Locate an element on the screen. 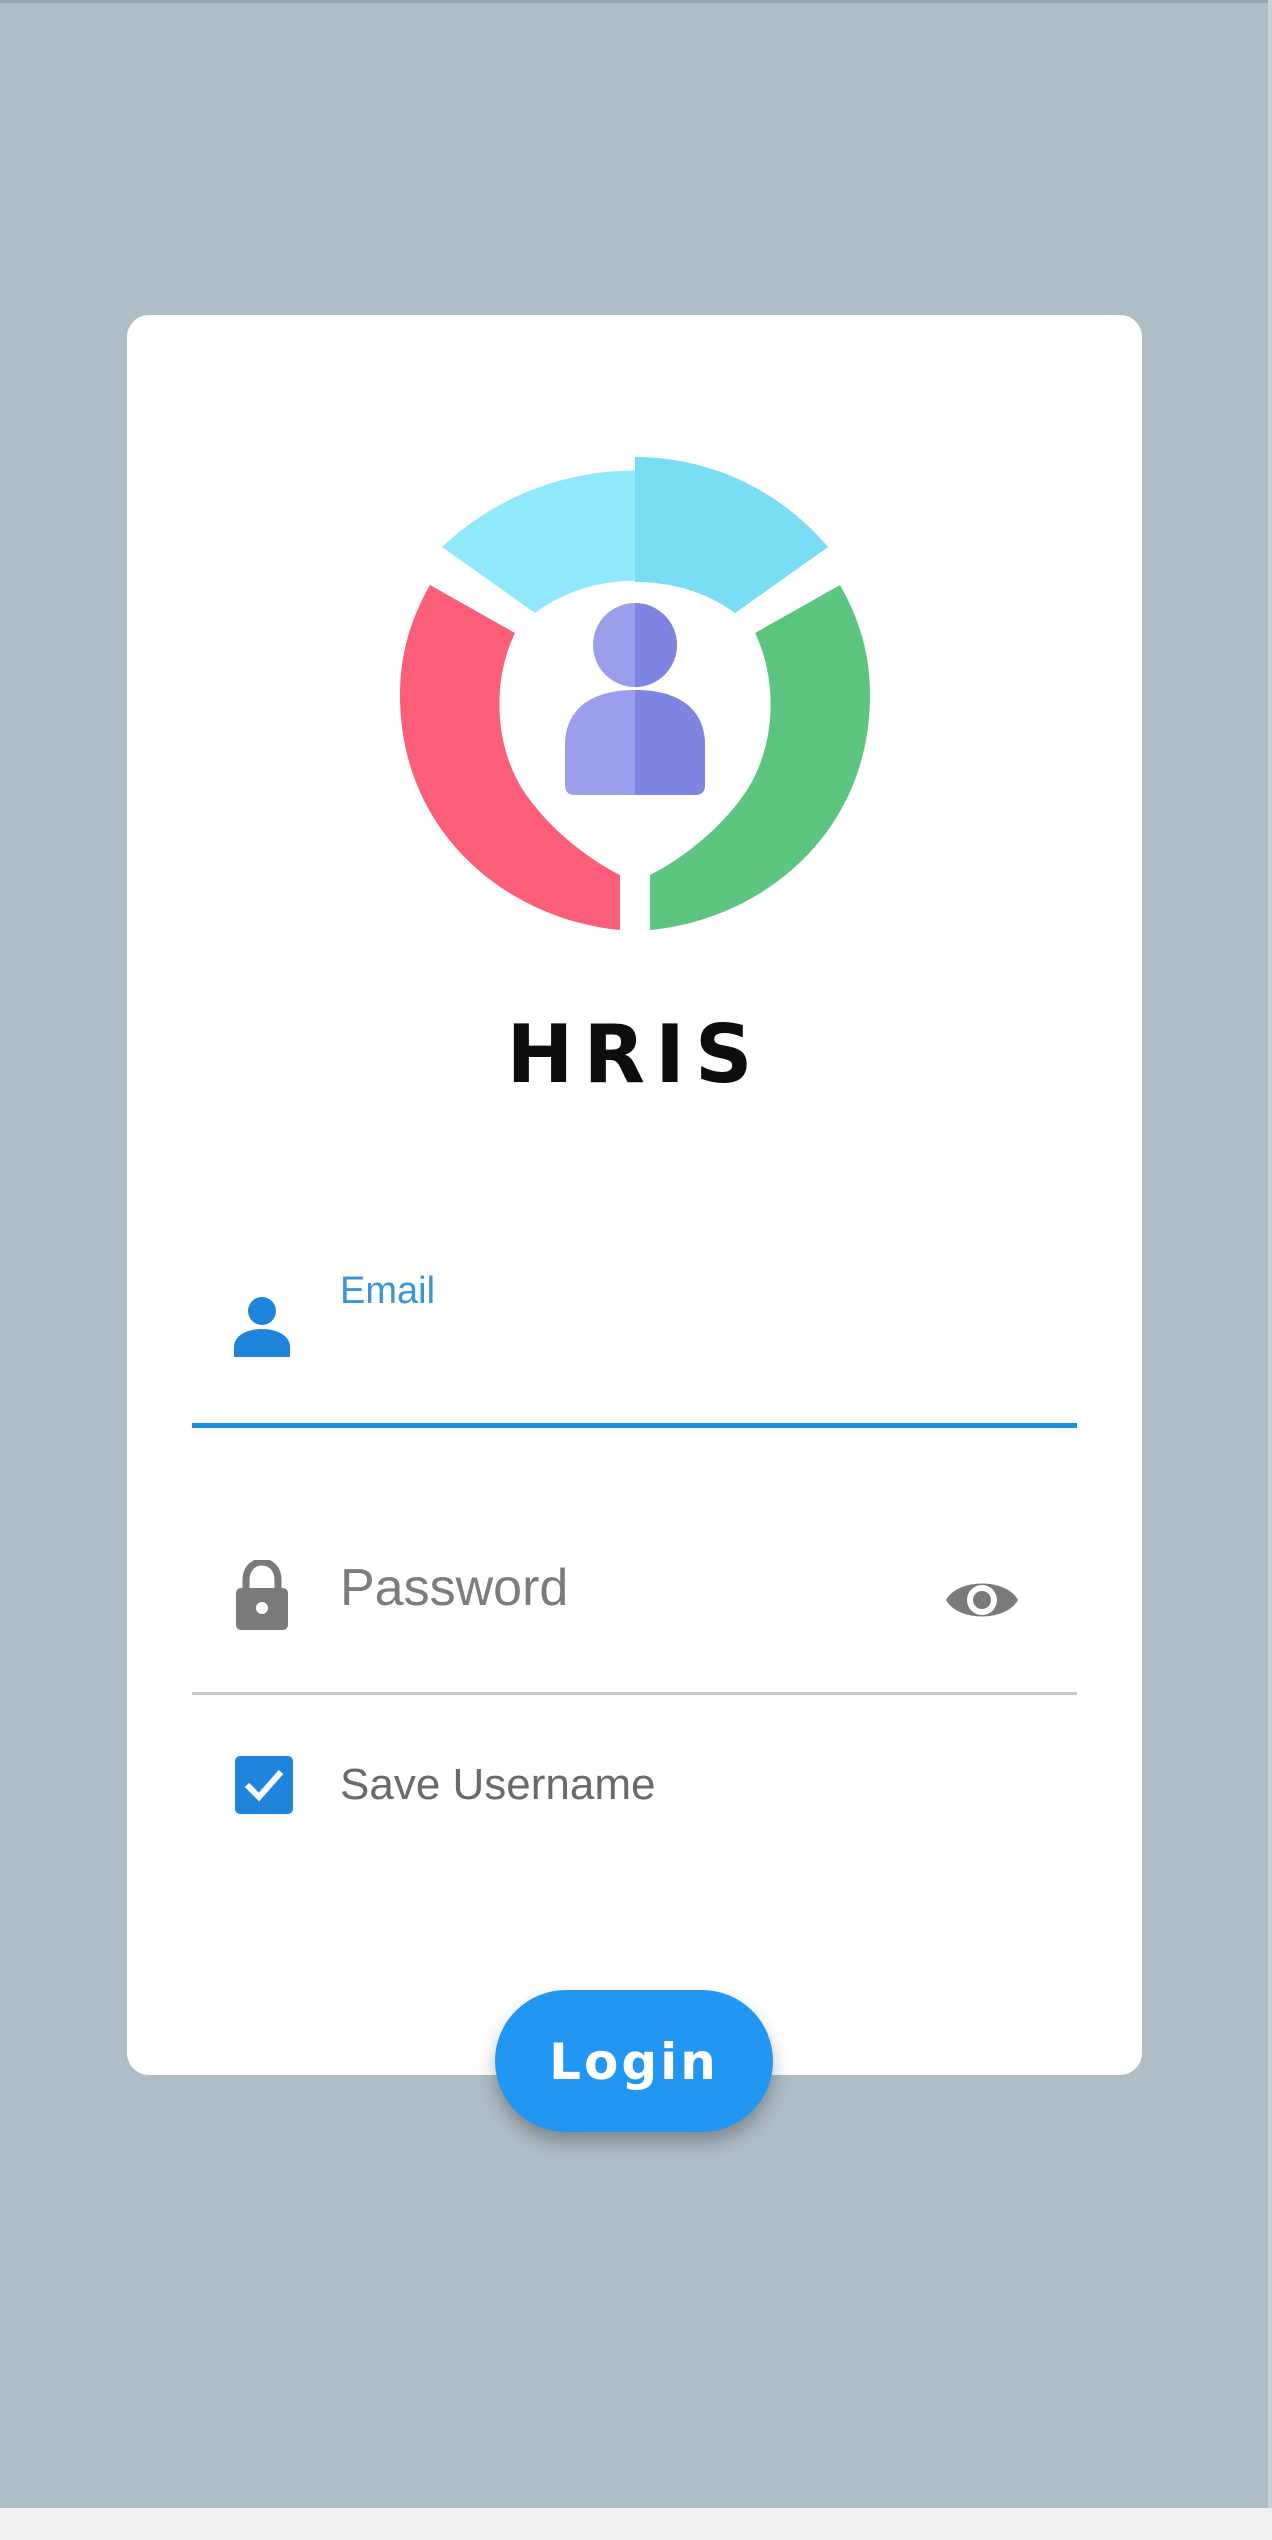  lock-icon is located at coordinates (262, 1595).